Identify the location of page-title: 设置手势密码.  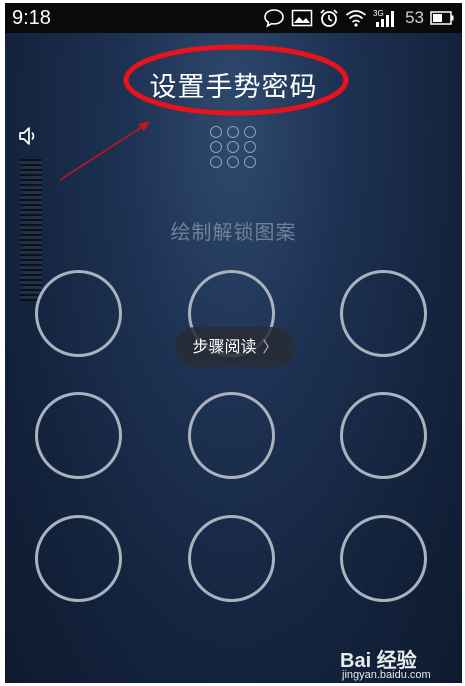
(233, 87).